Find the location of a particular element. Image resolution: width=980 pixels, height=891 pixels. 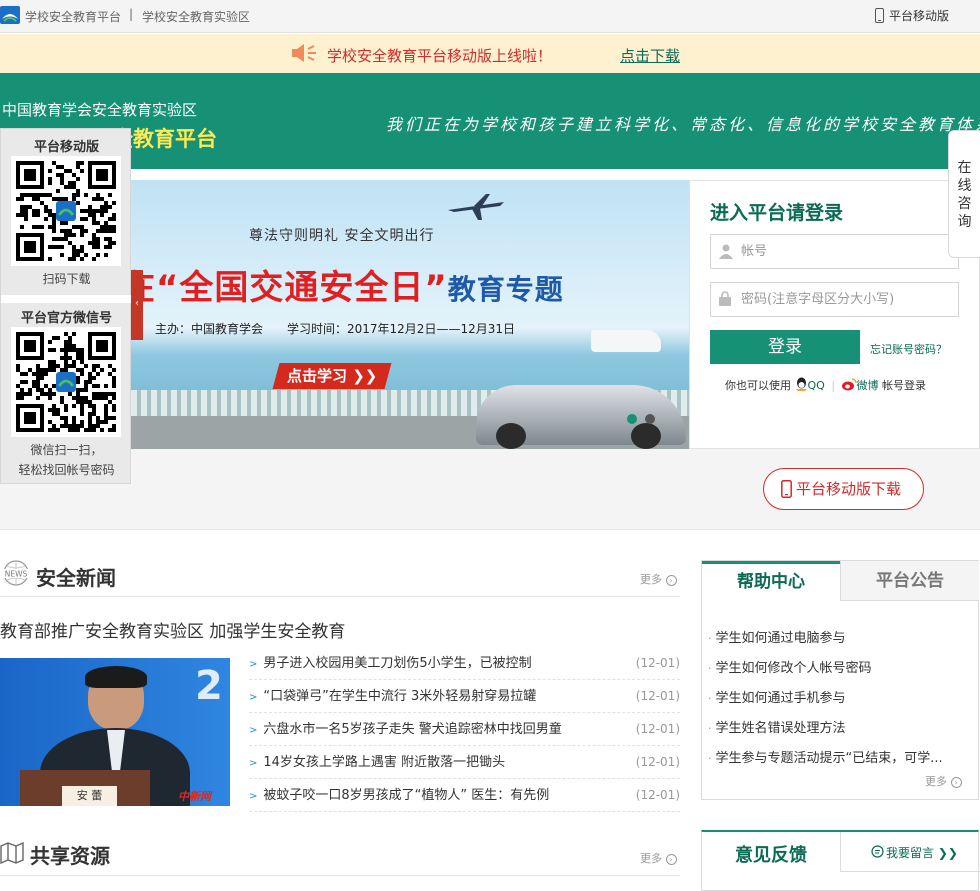

notice-bar: 学校安全教育平台移动版上线啦！ 点击下载 is located at coordinates (490, 53).